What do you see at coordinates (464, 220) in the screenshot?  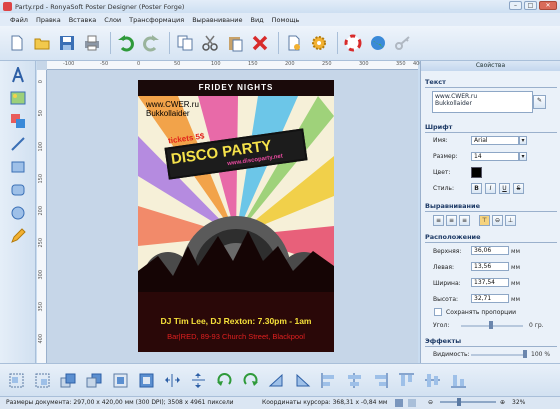 I see `align-right-icon: ≡` at bounding box center [464, 220].